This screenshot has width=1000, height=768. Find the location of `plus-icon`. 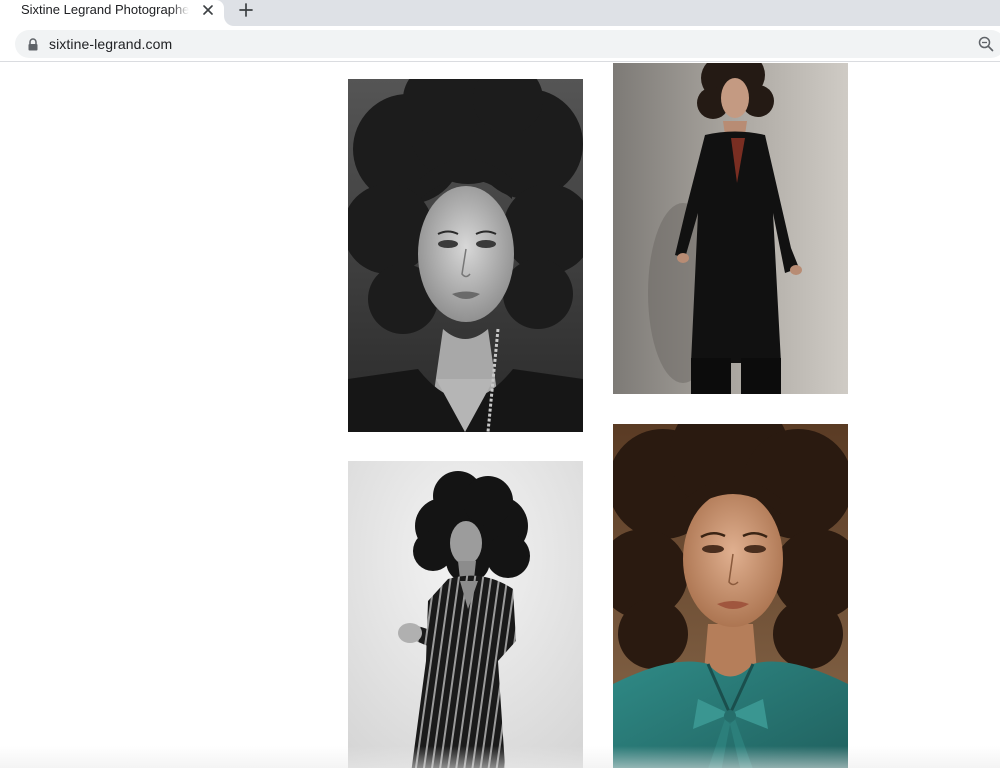

plus-icon is located at coordinates (246, 10).